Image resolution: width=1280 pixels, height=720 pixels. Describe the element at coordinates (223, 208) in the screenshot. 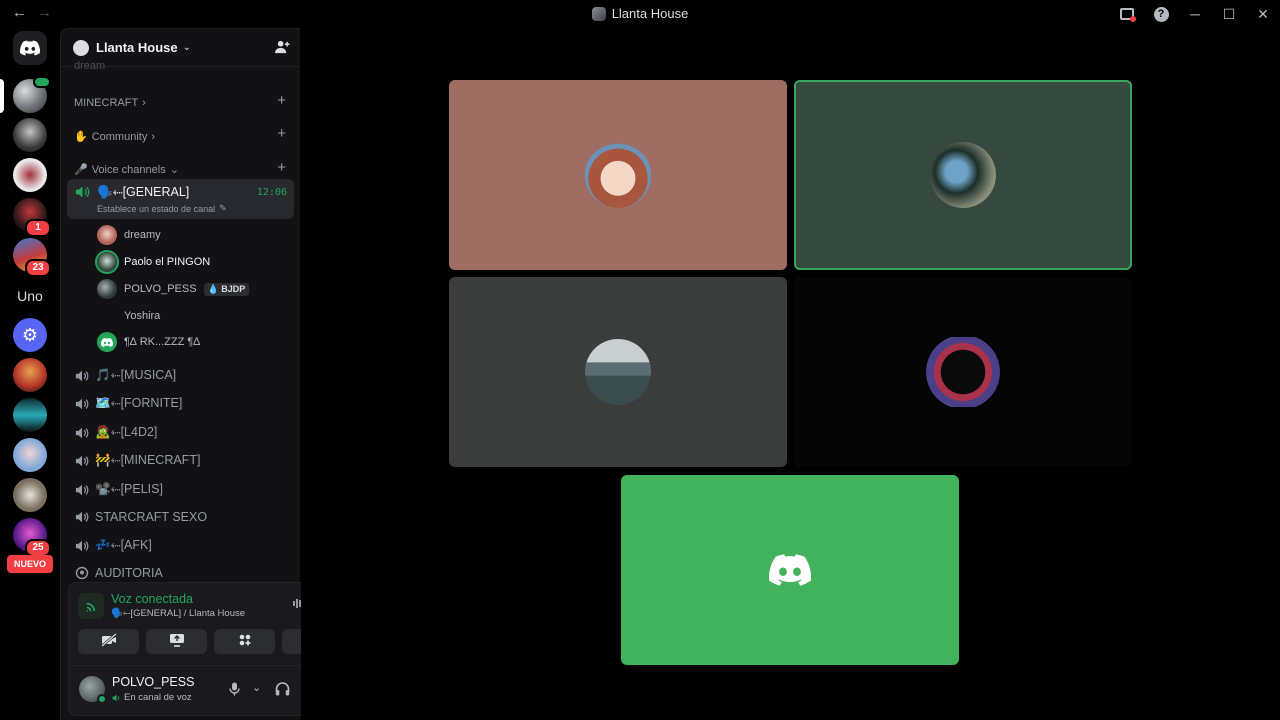

I see `pencil-icon: ✎` at that location.